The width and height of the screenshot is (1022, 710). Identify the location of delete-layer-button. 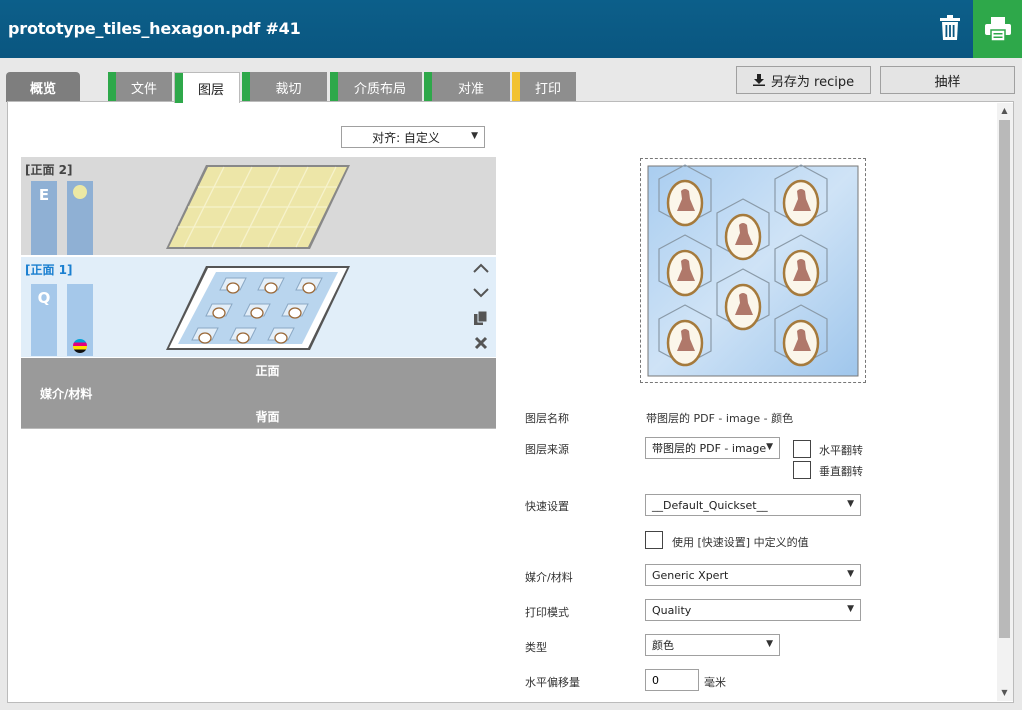
(481, 343).